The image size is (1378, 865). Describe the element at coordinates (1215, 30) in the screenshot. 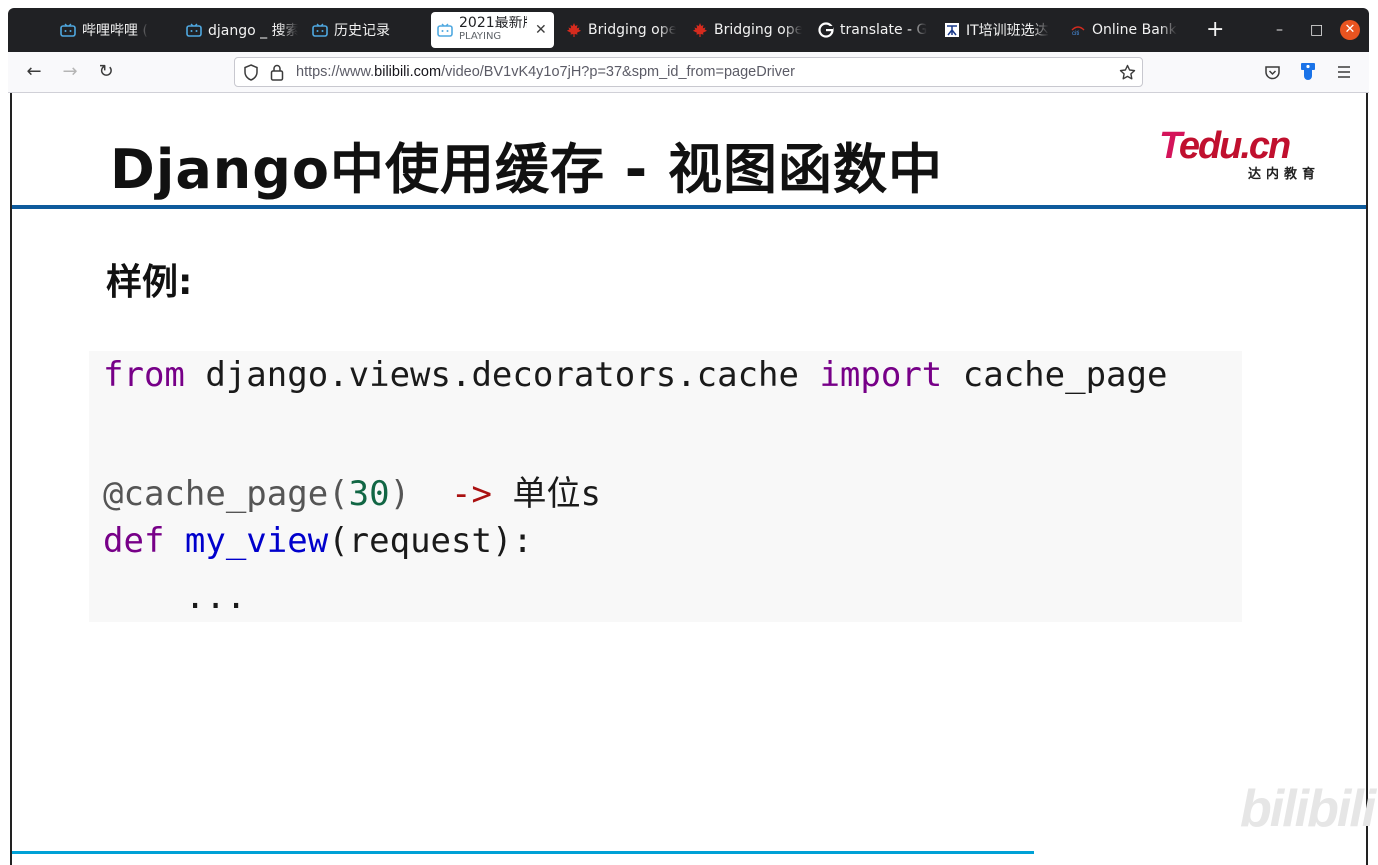

I see `new-tab-button: +` at that location.